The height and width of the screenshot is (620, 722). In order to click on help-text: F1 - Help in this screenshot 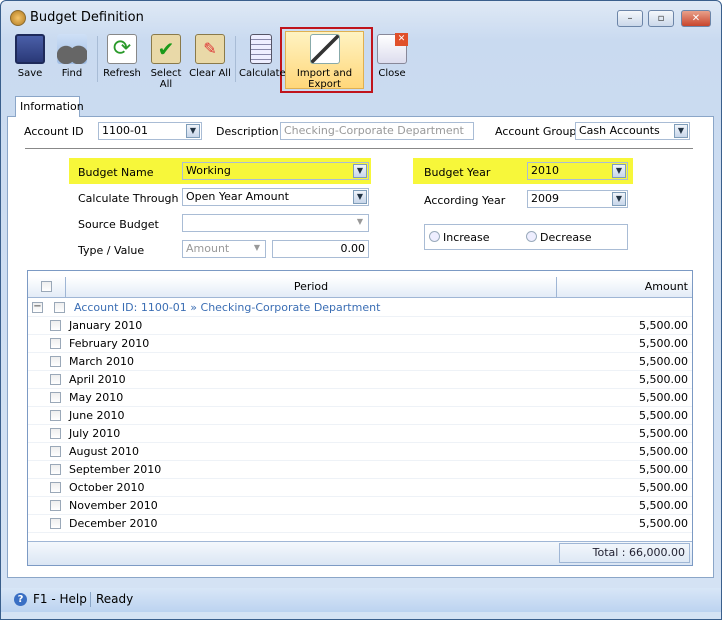, I will do `click(60, 599)`.